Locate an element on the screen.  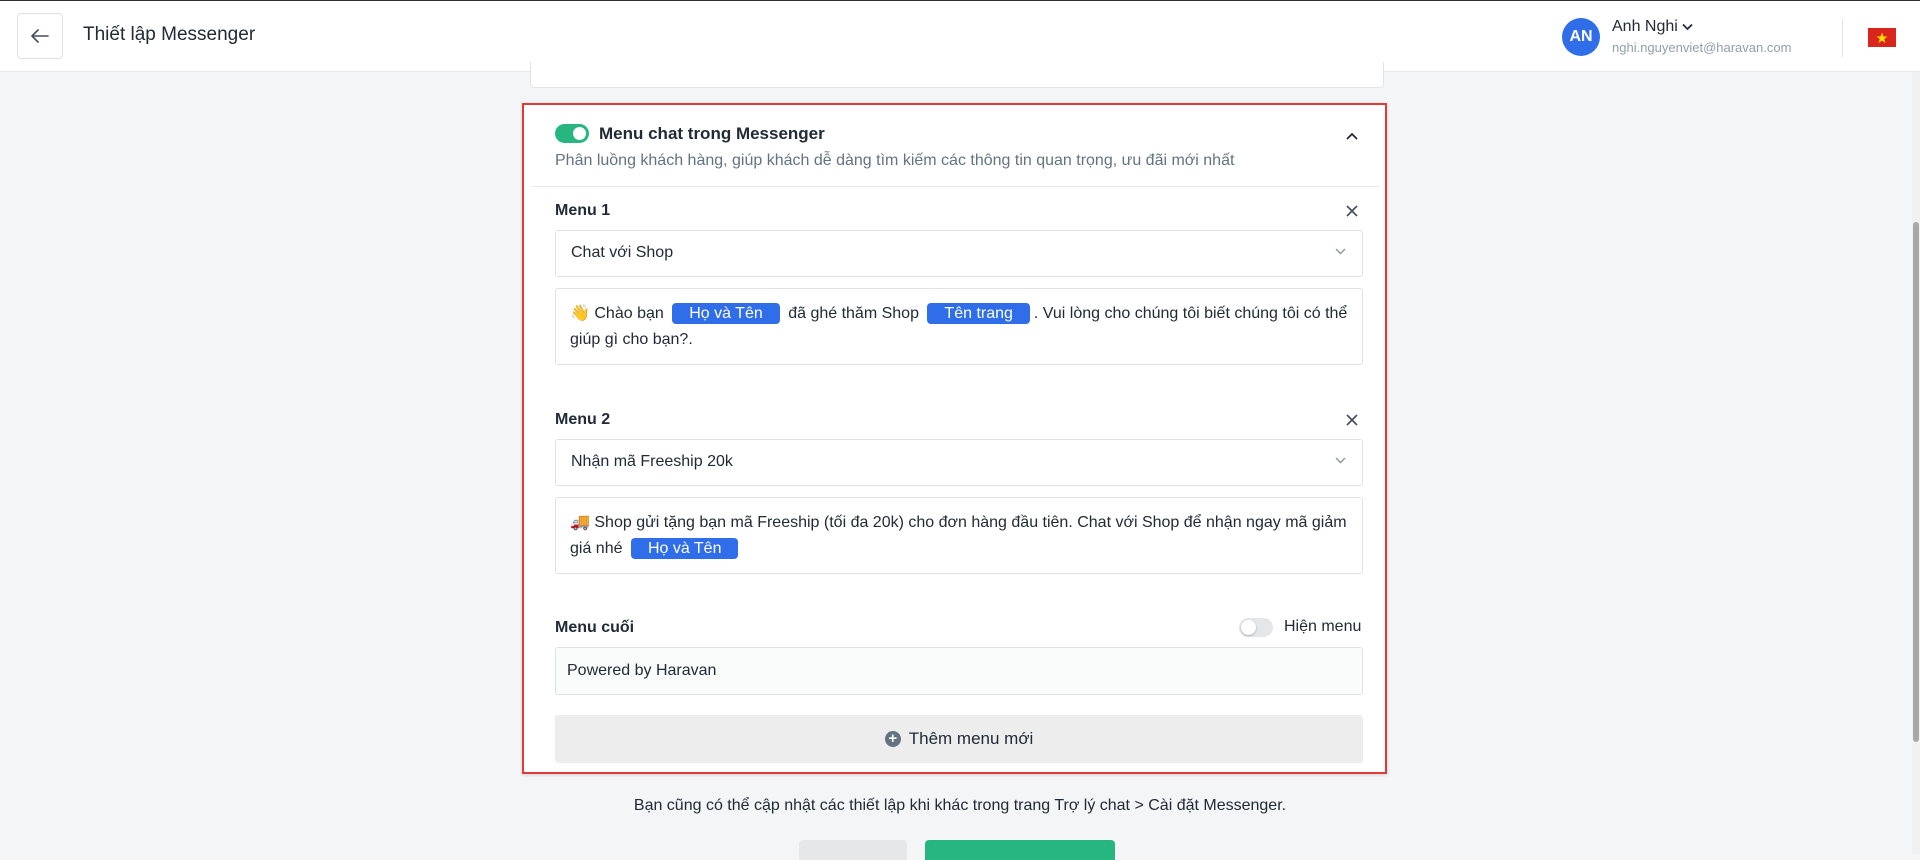
show-footer-menu-toggle is located at coordinates (1256, 627).